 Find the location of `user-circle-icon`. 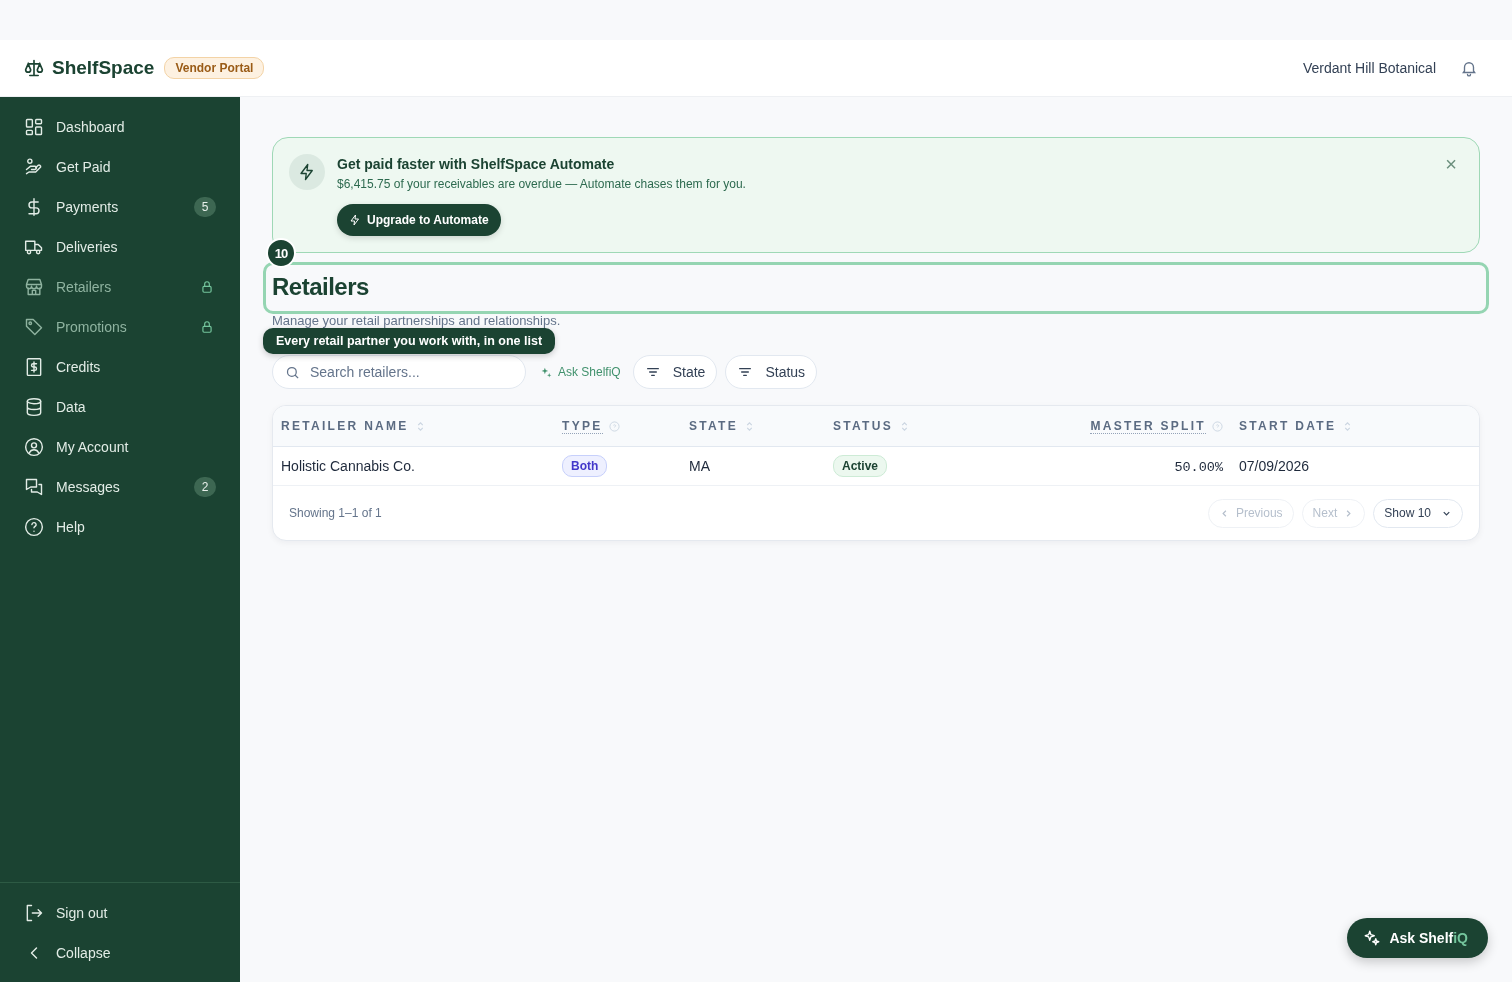

user-circle-icon is located at coordinates (34, 447).